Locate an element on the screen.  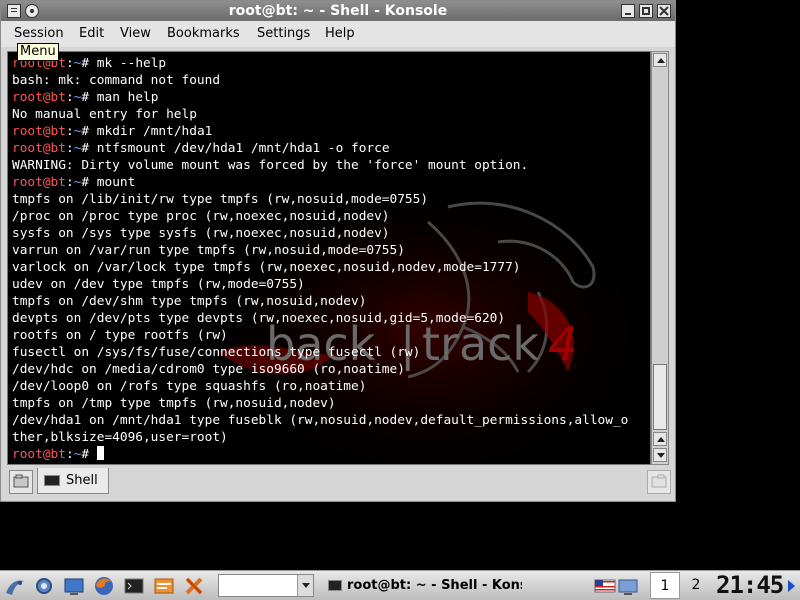
output-text: udev on /dev type tmpfs (rw,mode=0755) is located at coordinates (158, 284).